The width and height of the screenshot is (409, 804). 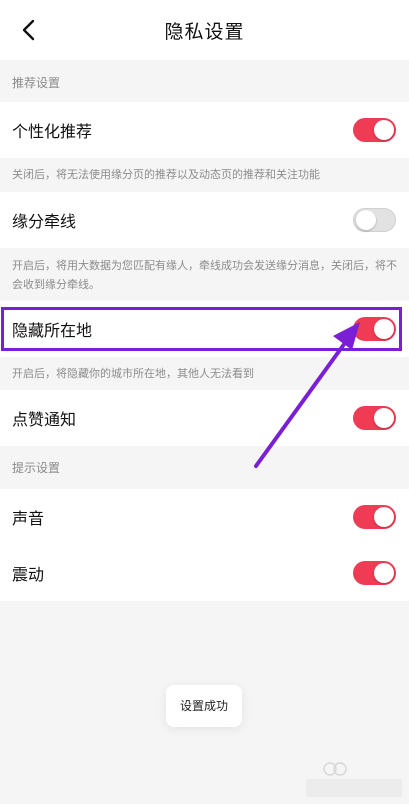 I want to click on fate-line-toggle, so click(x=374, y=220).